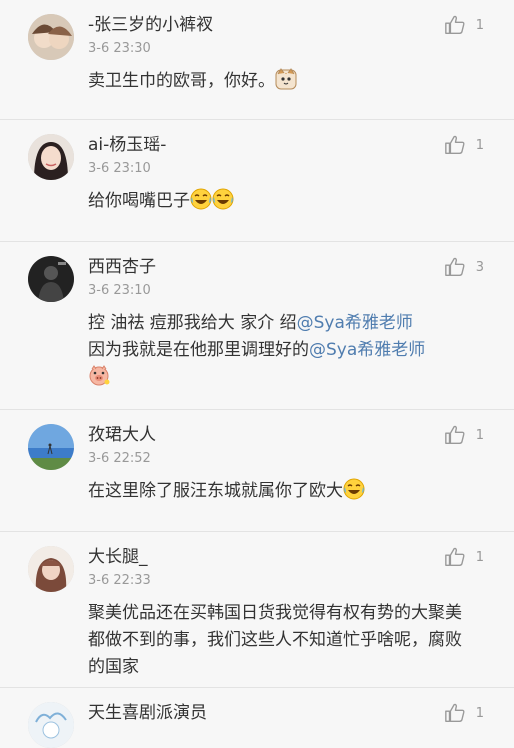  Describe the element at coordinates (119, 48) in the screenshot. I see `comment-time: 3-6 23:30` at that location.